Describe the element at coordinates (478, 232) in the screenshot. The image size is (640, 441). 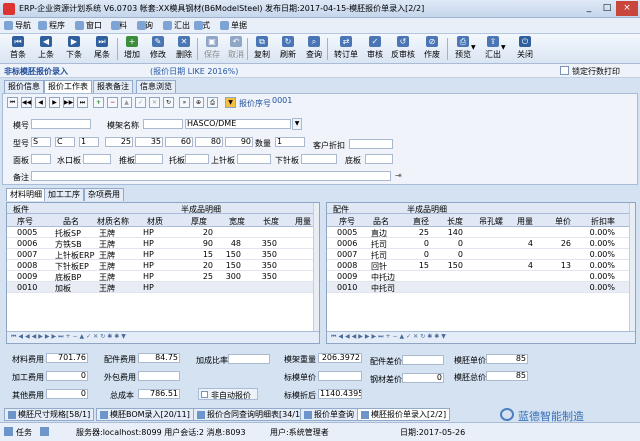
I see `table-row: 0005 直边 25 140 0.00%` at that location.